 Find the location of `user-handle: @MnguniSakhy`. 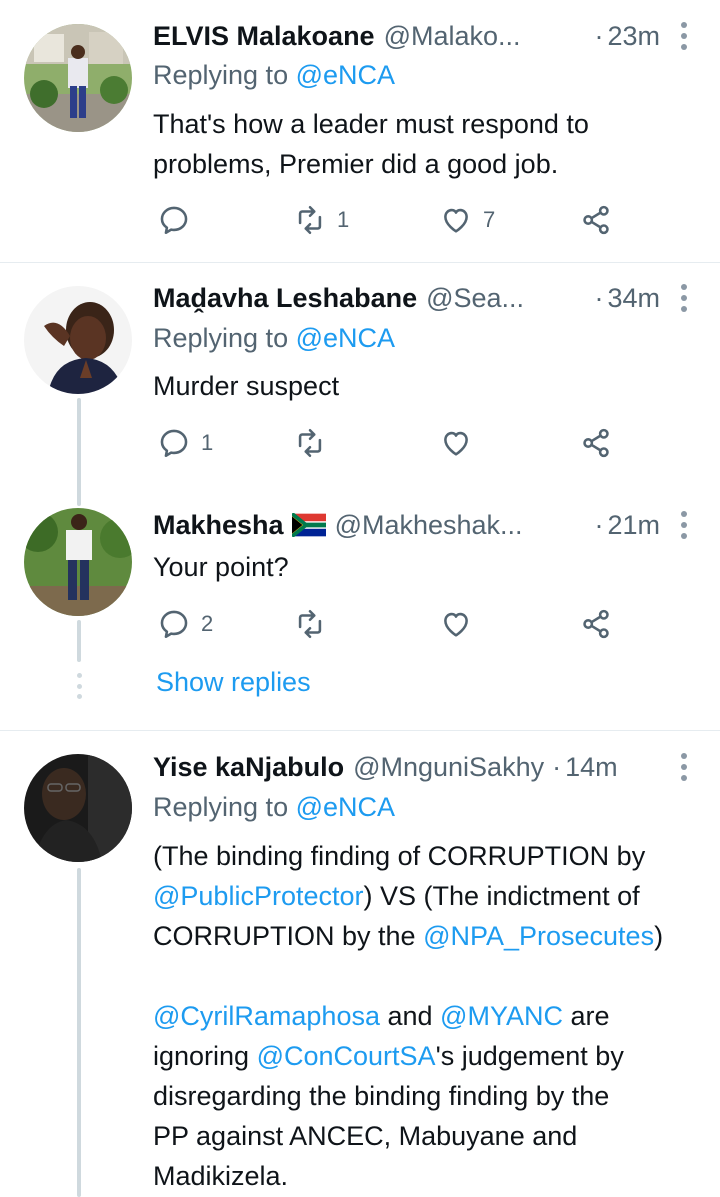

user-handle: @MnguniSakhy is located at coordinates (448, 767).